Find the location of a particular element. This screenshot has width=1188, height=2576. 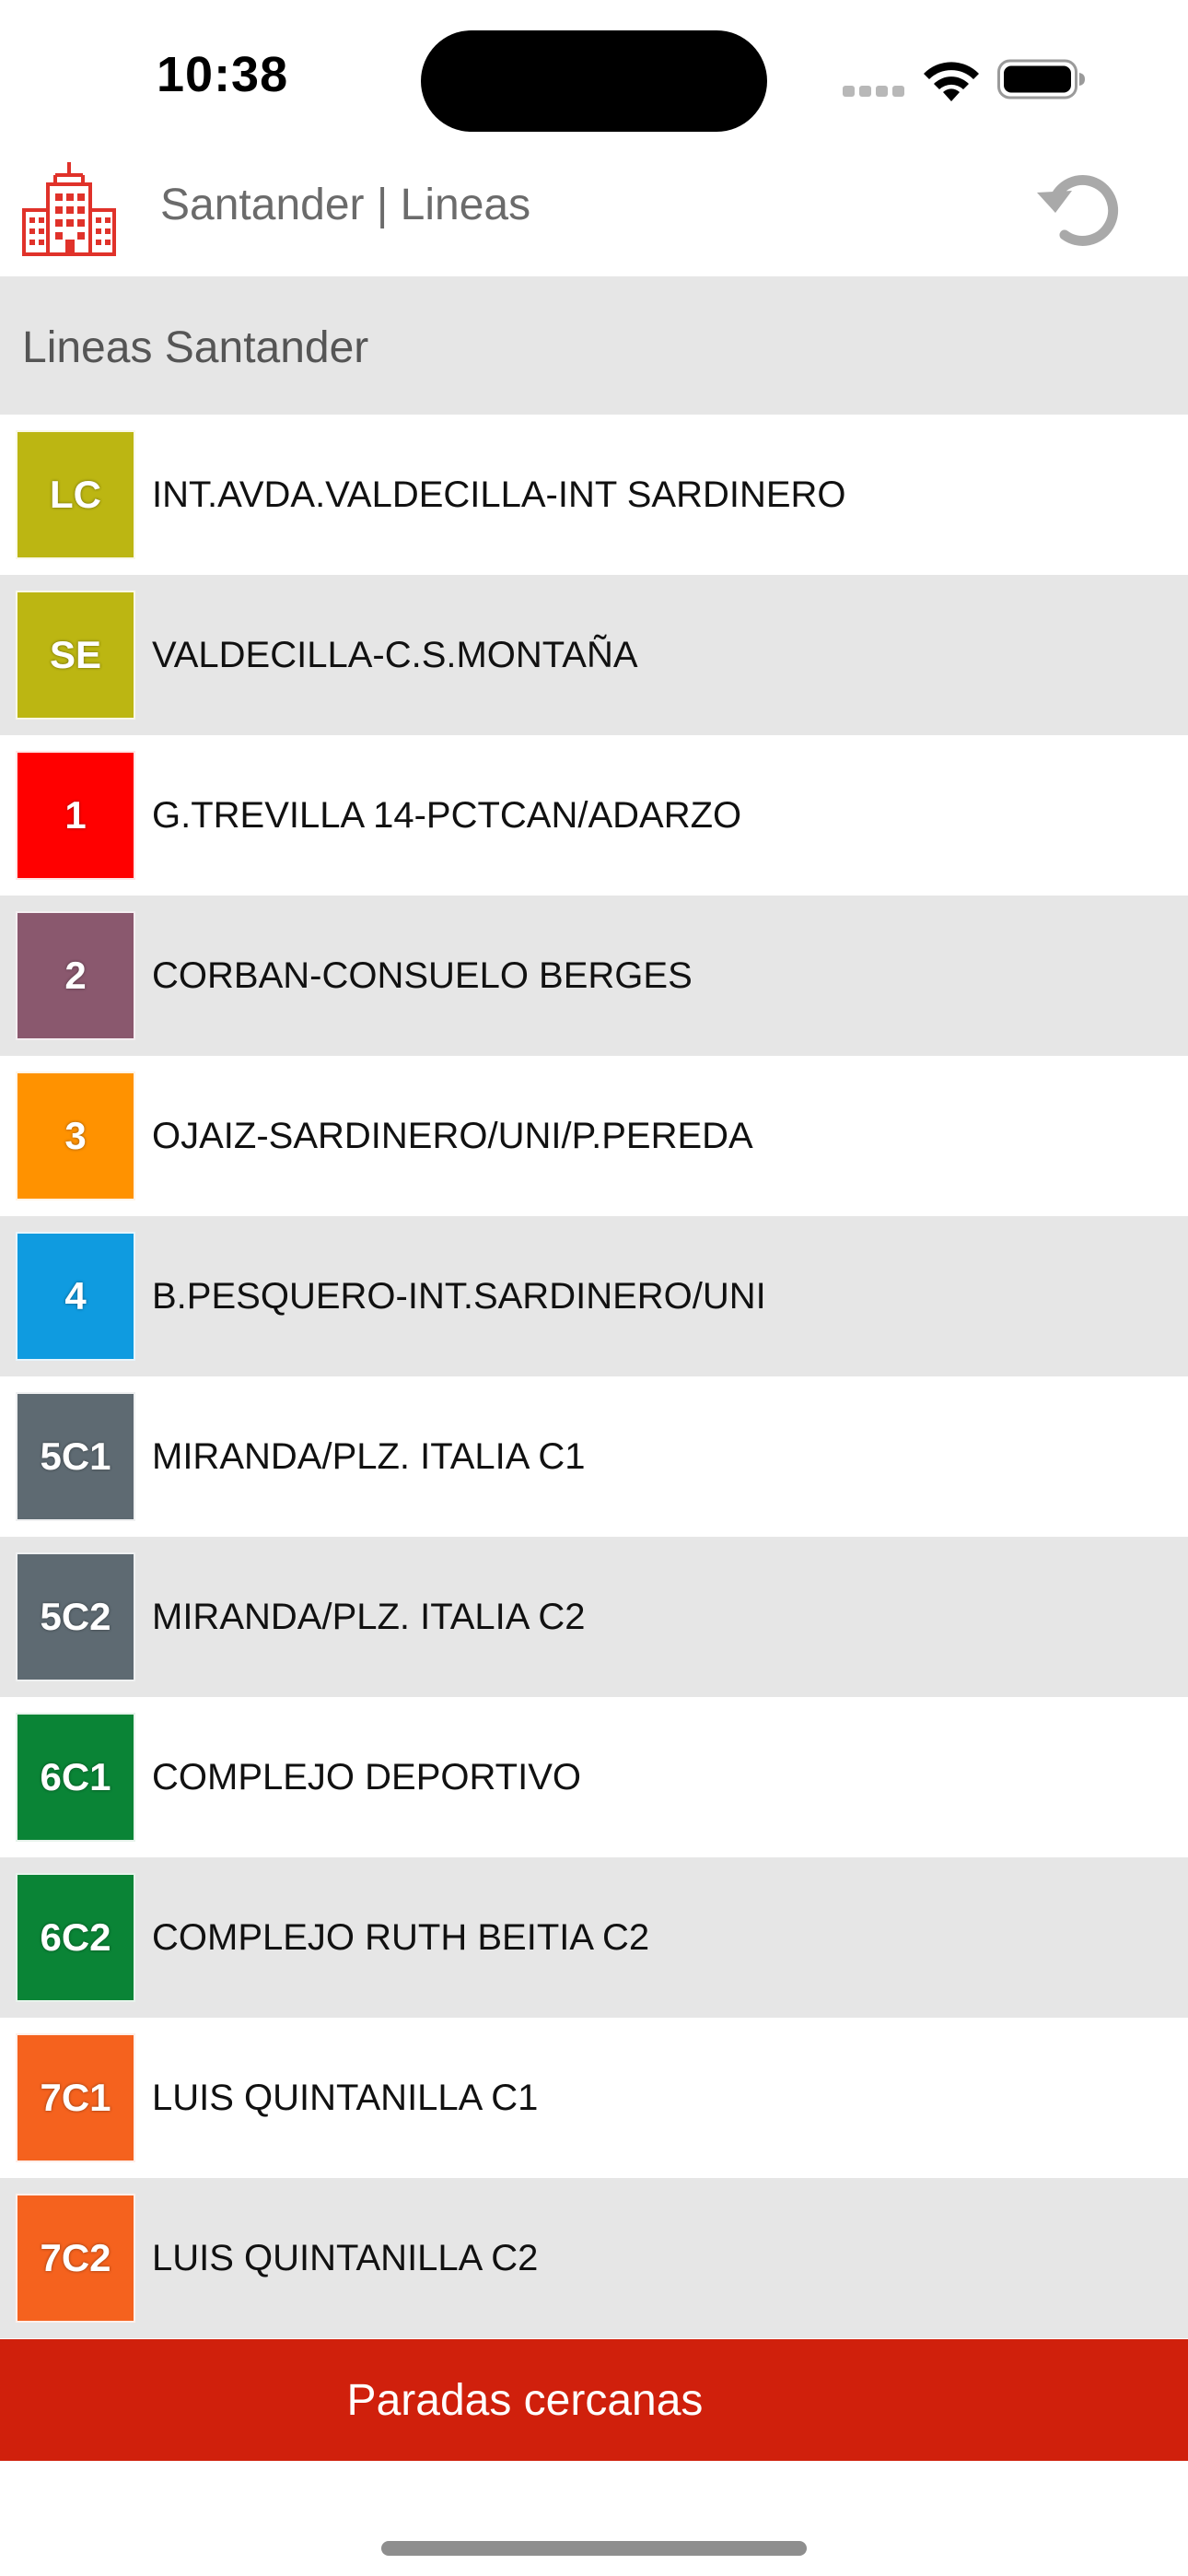

line-name: COMPLEJO RUTH BEITIA C2 is located at coordinates (401, 1937).